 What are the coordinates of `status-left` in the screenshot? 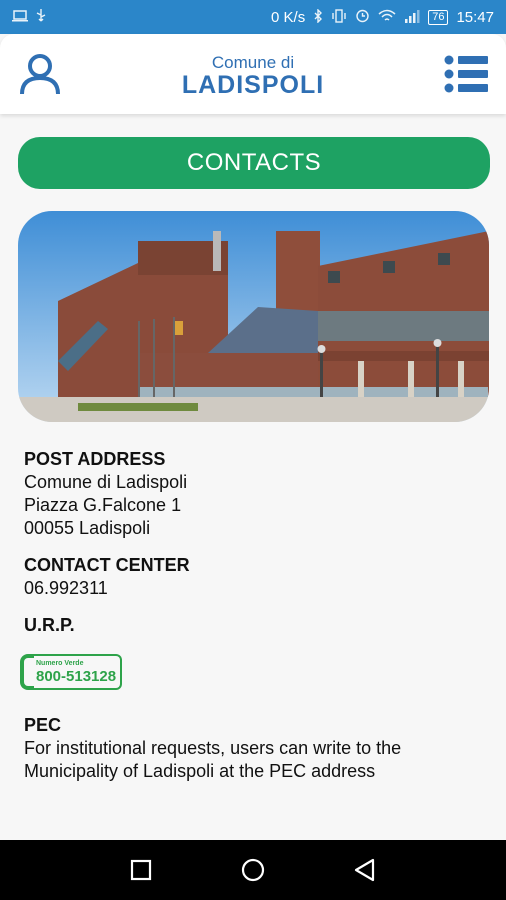 It's located at (29, 17).